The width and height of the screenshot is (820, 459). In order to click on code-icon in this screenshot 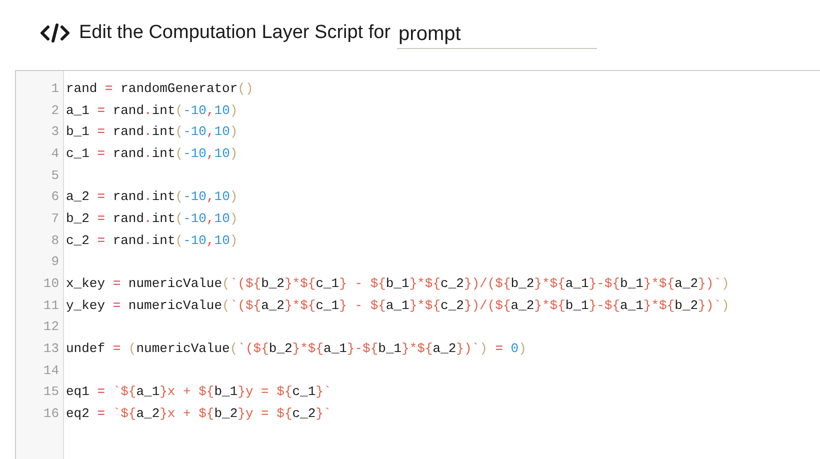, I will do `click(55, 33)`.